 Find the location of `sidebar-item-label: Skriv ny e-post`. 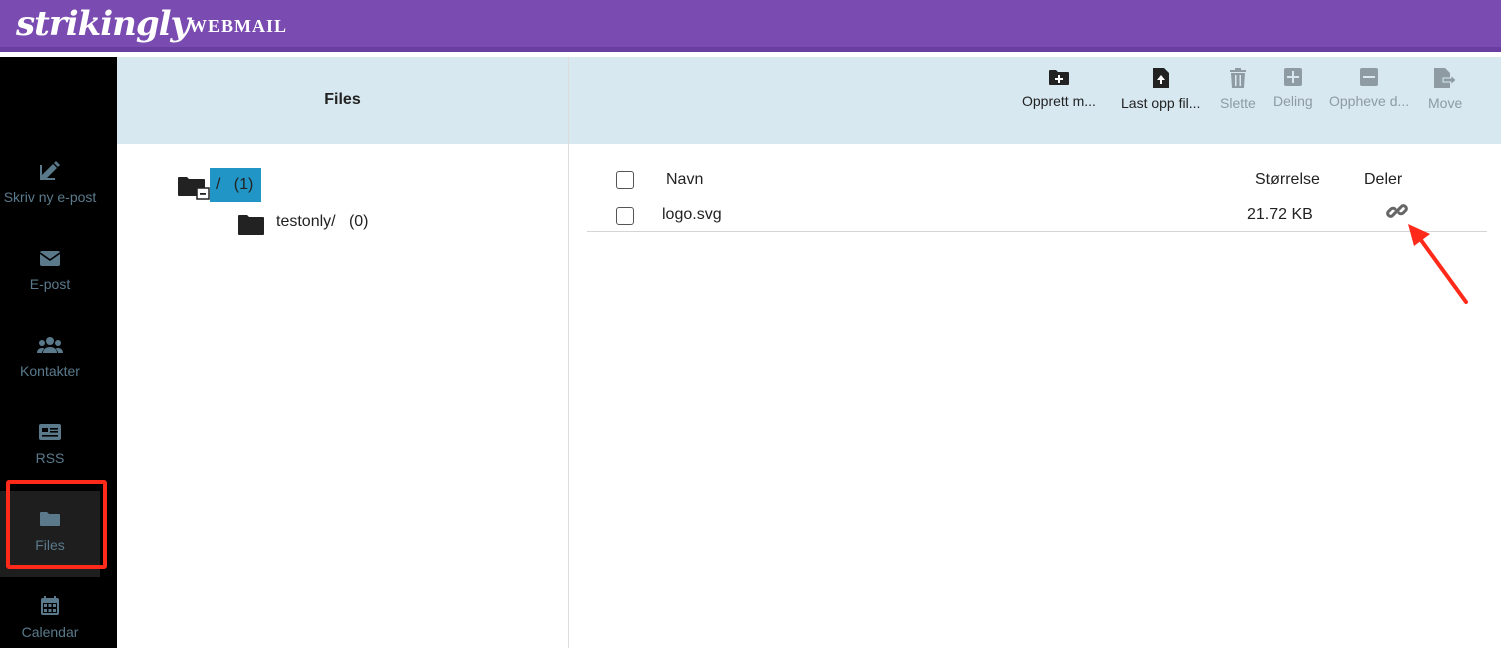

sidebar-item-label: Skriv ny e-post is located at coordinates (50, 197).